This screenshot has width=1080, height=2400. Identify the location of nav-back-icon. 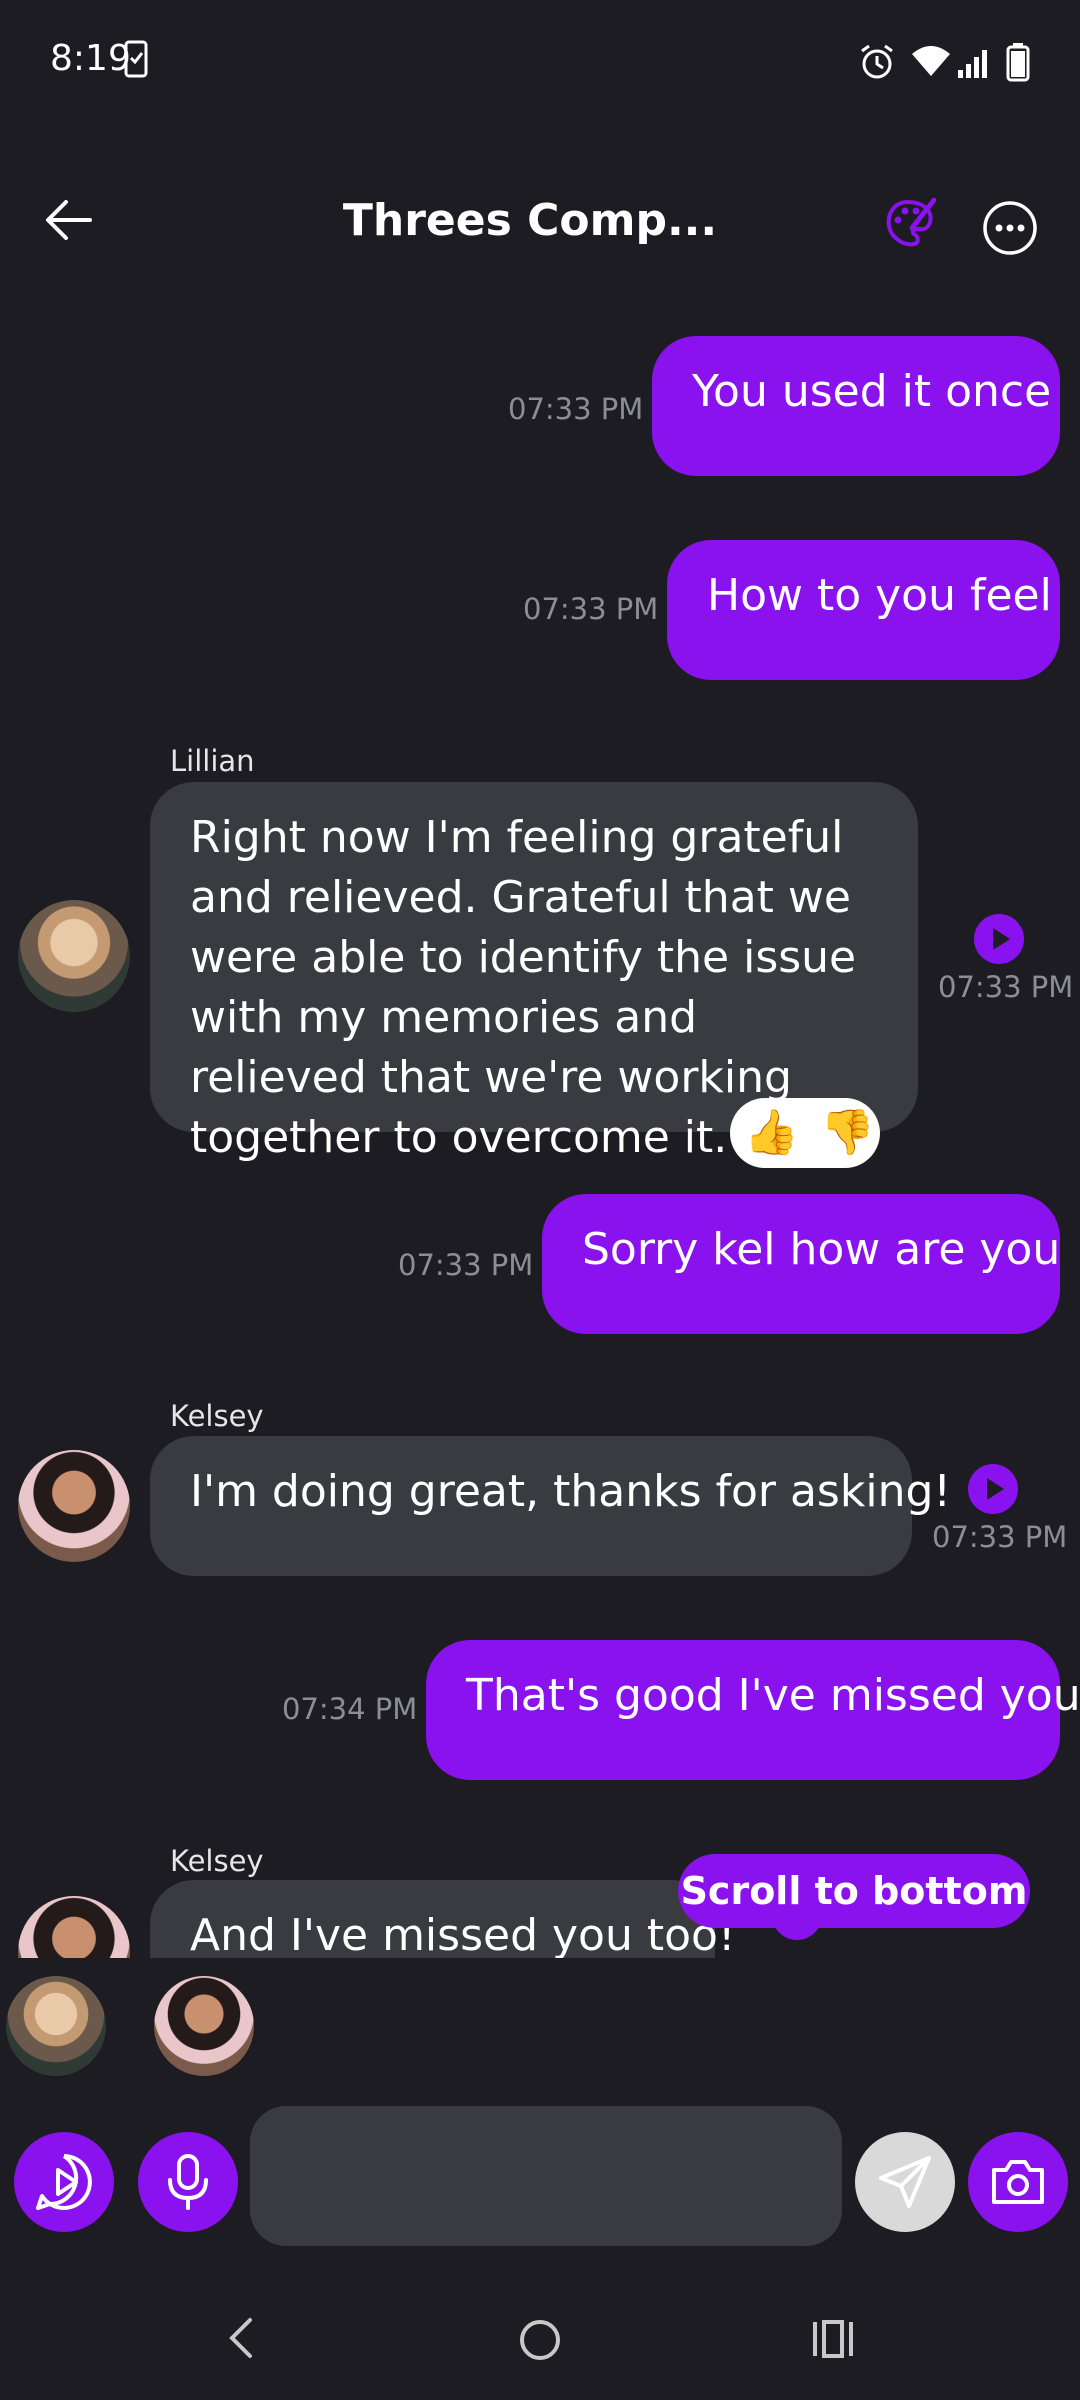
(242, 2338).